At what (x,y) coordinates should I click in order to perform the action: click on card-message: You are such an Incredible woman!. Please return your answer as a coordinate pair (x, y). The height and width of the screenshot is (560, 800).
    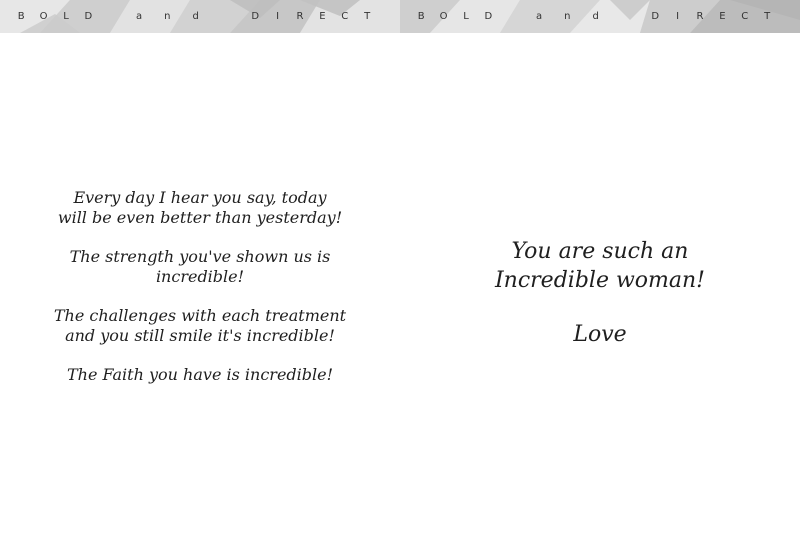
    Looking at the image, I should click on (600, 266).